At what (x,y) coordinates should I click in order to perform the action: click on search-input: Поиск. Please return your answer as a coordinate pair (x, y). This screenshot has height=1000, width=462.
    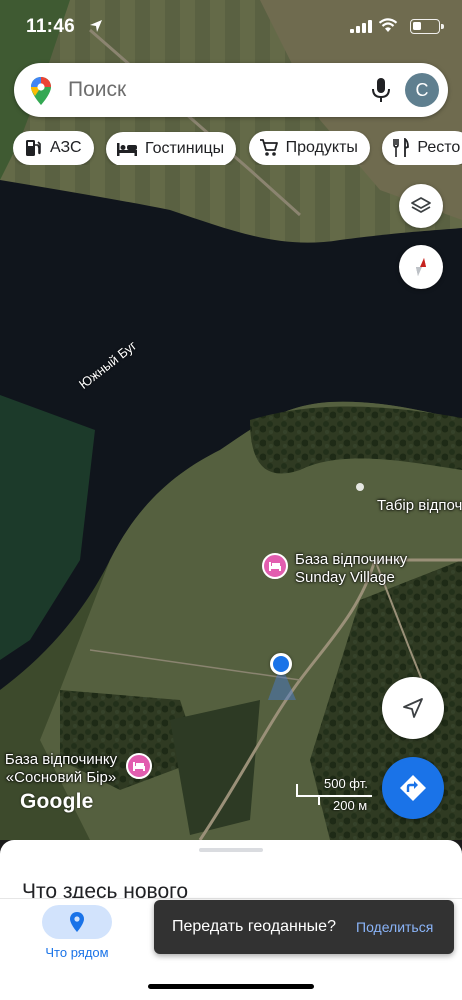
    Looking at the image, I should click on (97, 90).